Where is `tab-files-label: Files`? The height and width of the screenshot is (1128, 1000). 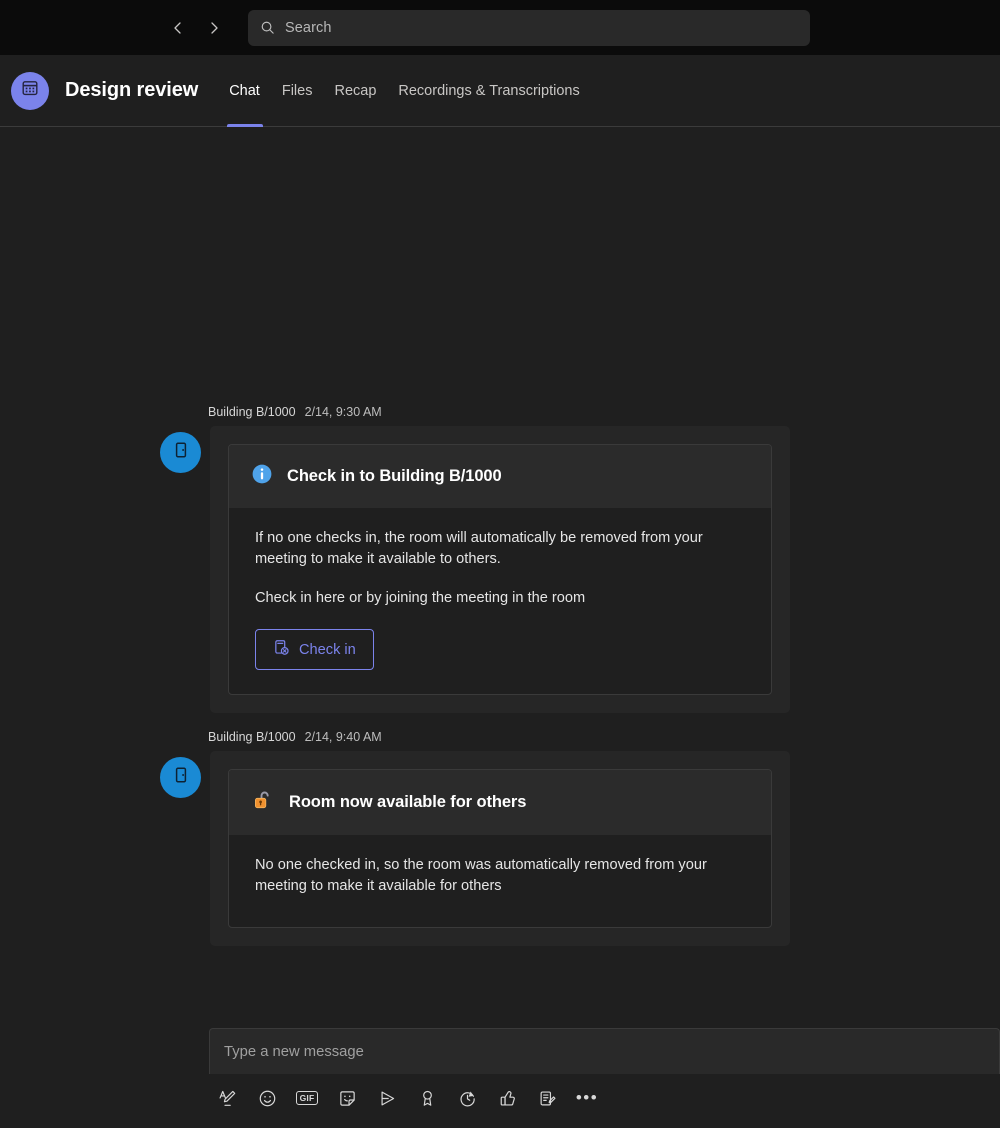
tab-files-label: Files is located at coordinates (297, 90).